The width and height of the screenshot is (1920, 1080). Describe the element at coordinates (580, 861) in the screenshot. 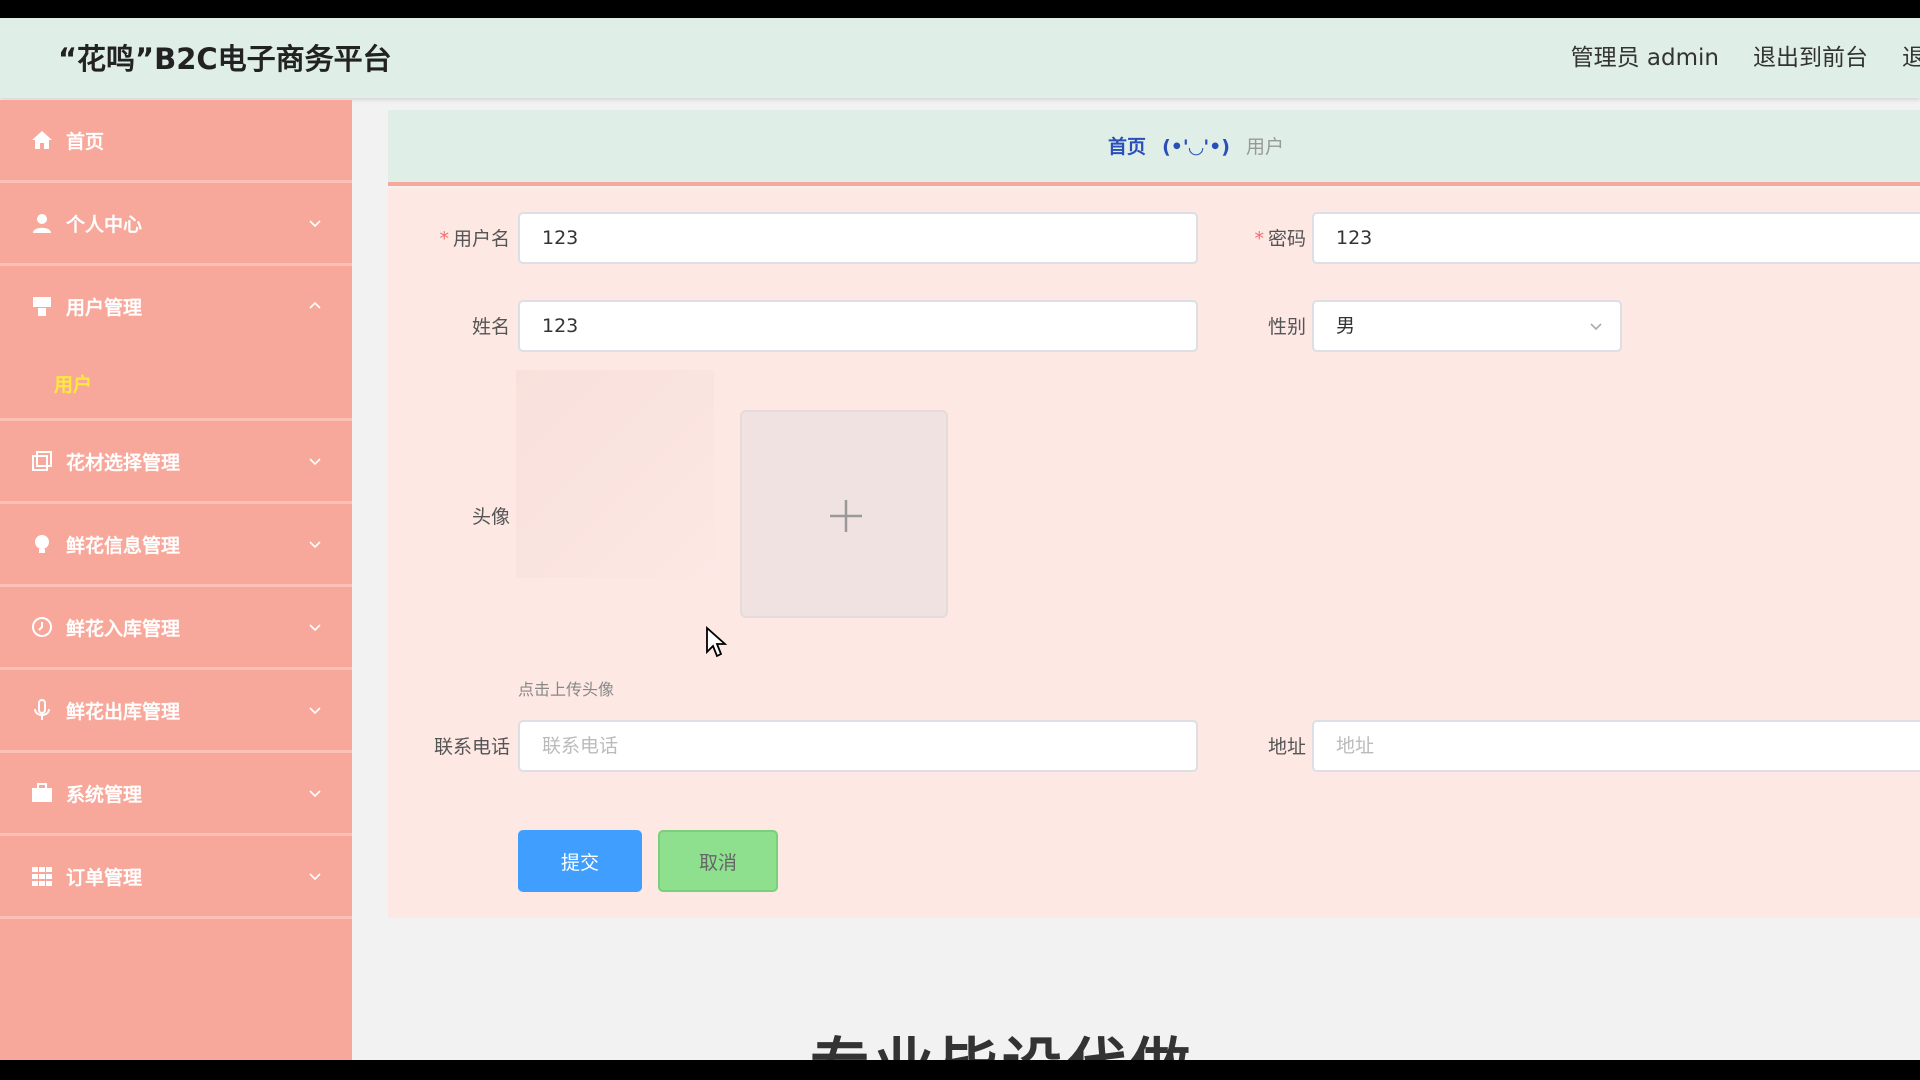

I see `submit-button: 提交` at that location.